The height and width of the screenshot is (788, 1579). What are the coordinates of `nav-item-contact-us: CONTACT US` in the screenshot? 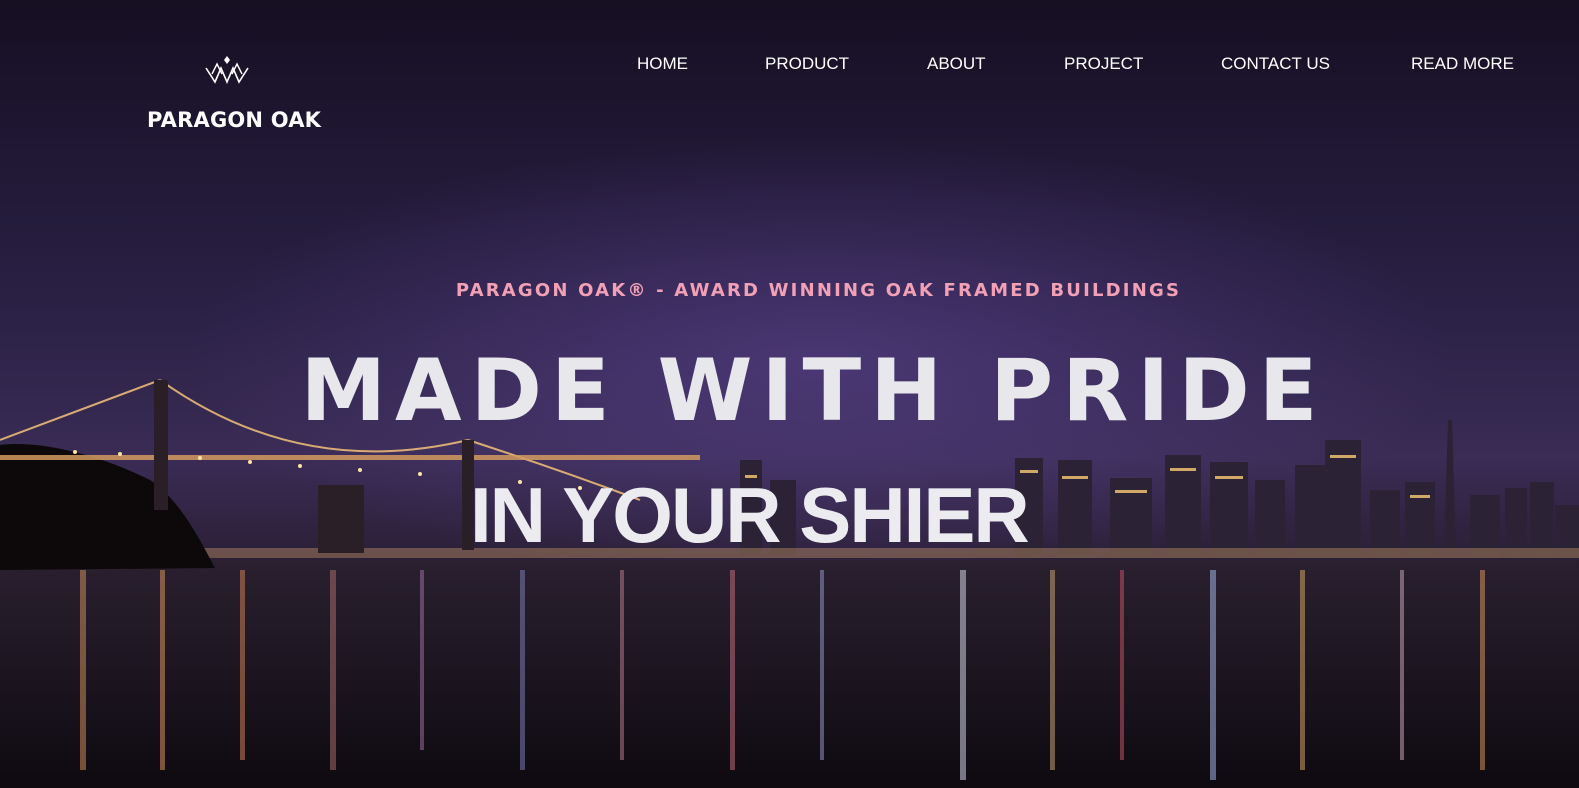 It's located at (1275, 64).